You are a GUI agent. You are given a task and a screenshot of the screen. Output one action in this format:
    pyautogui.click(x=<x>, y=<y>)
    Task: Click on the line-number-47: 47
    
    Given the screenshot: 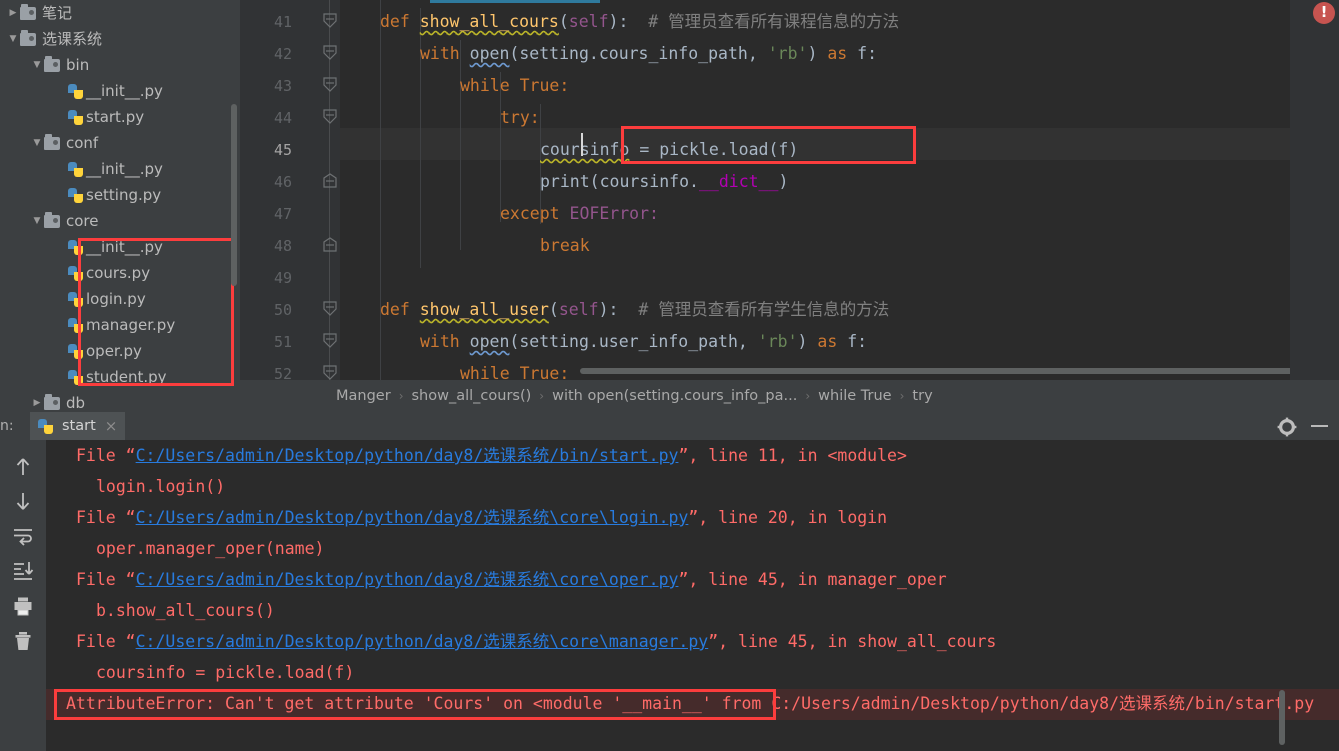 What is the action you would take?
    pyautogui.click(x=282, y=214)
    